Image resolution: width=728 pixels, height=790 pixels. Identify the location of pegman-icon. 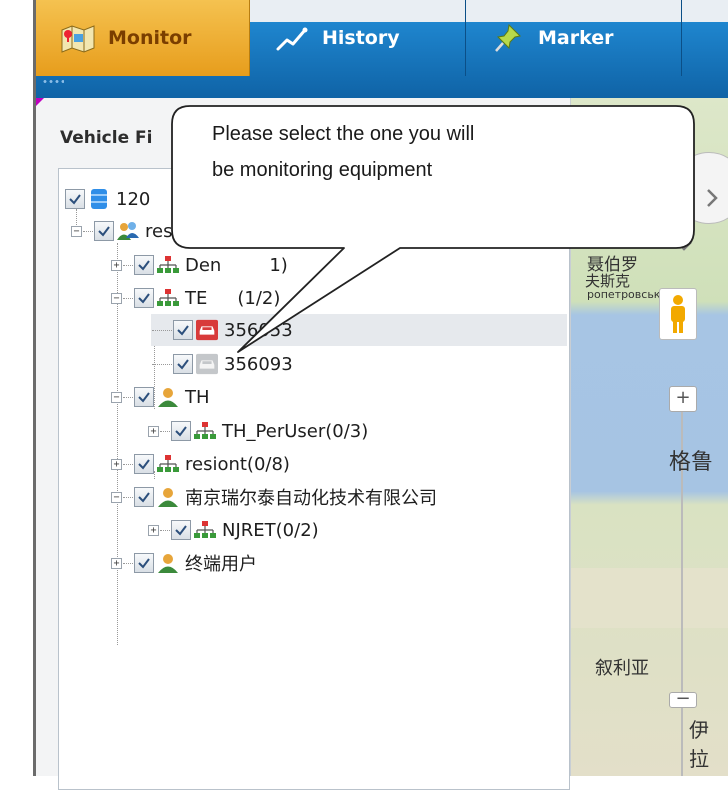
(678, 314).